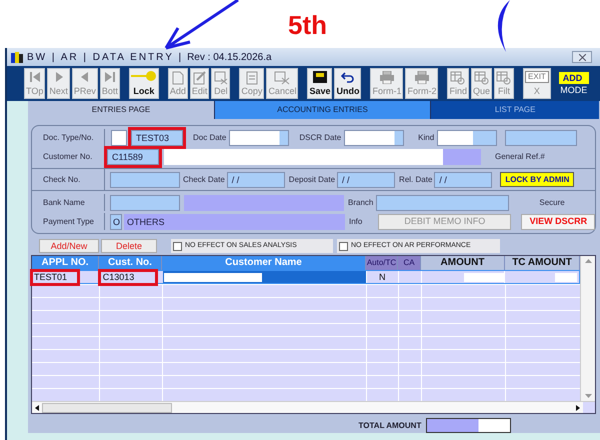  Describe the element at coordinates (129, 246) in the screenshot. I see `detail-button: Delete` at that location.